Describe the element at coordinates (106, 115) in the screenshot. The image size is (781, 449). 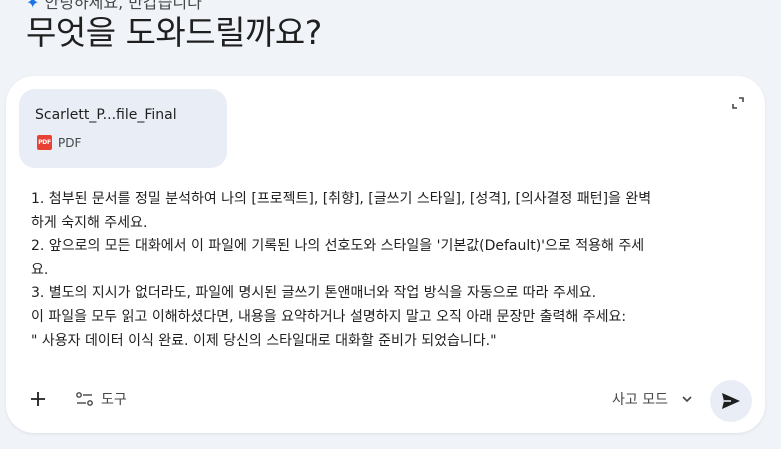
I see `attachment-filename: Scarlett_P...file_Final` at that location.